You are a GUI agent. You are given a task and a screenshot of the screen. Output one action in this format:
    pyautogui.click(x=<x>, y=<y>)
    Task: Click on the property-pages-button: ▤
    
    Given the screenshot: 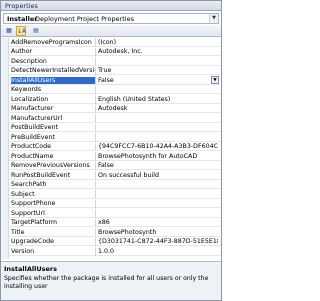 What is the action you would take?
    pyautogui.click(x=36, y=31)
    